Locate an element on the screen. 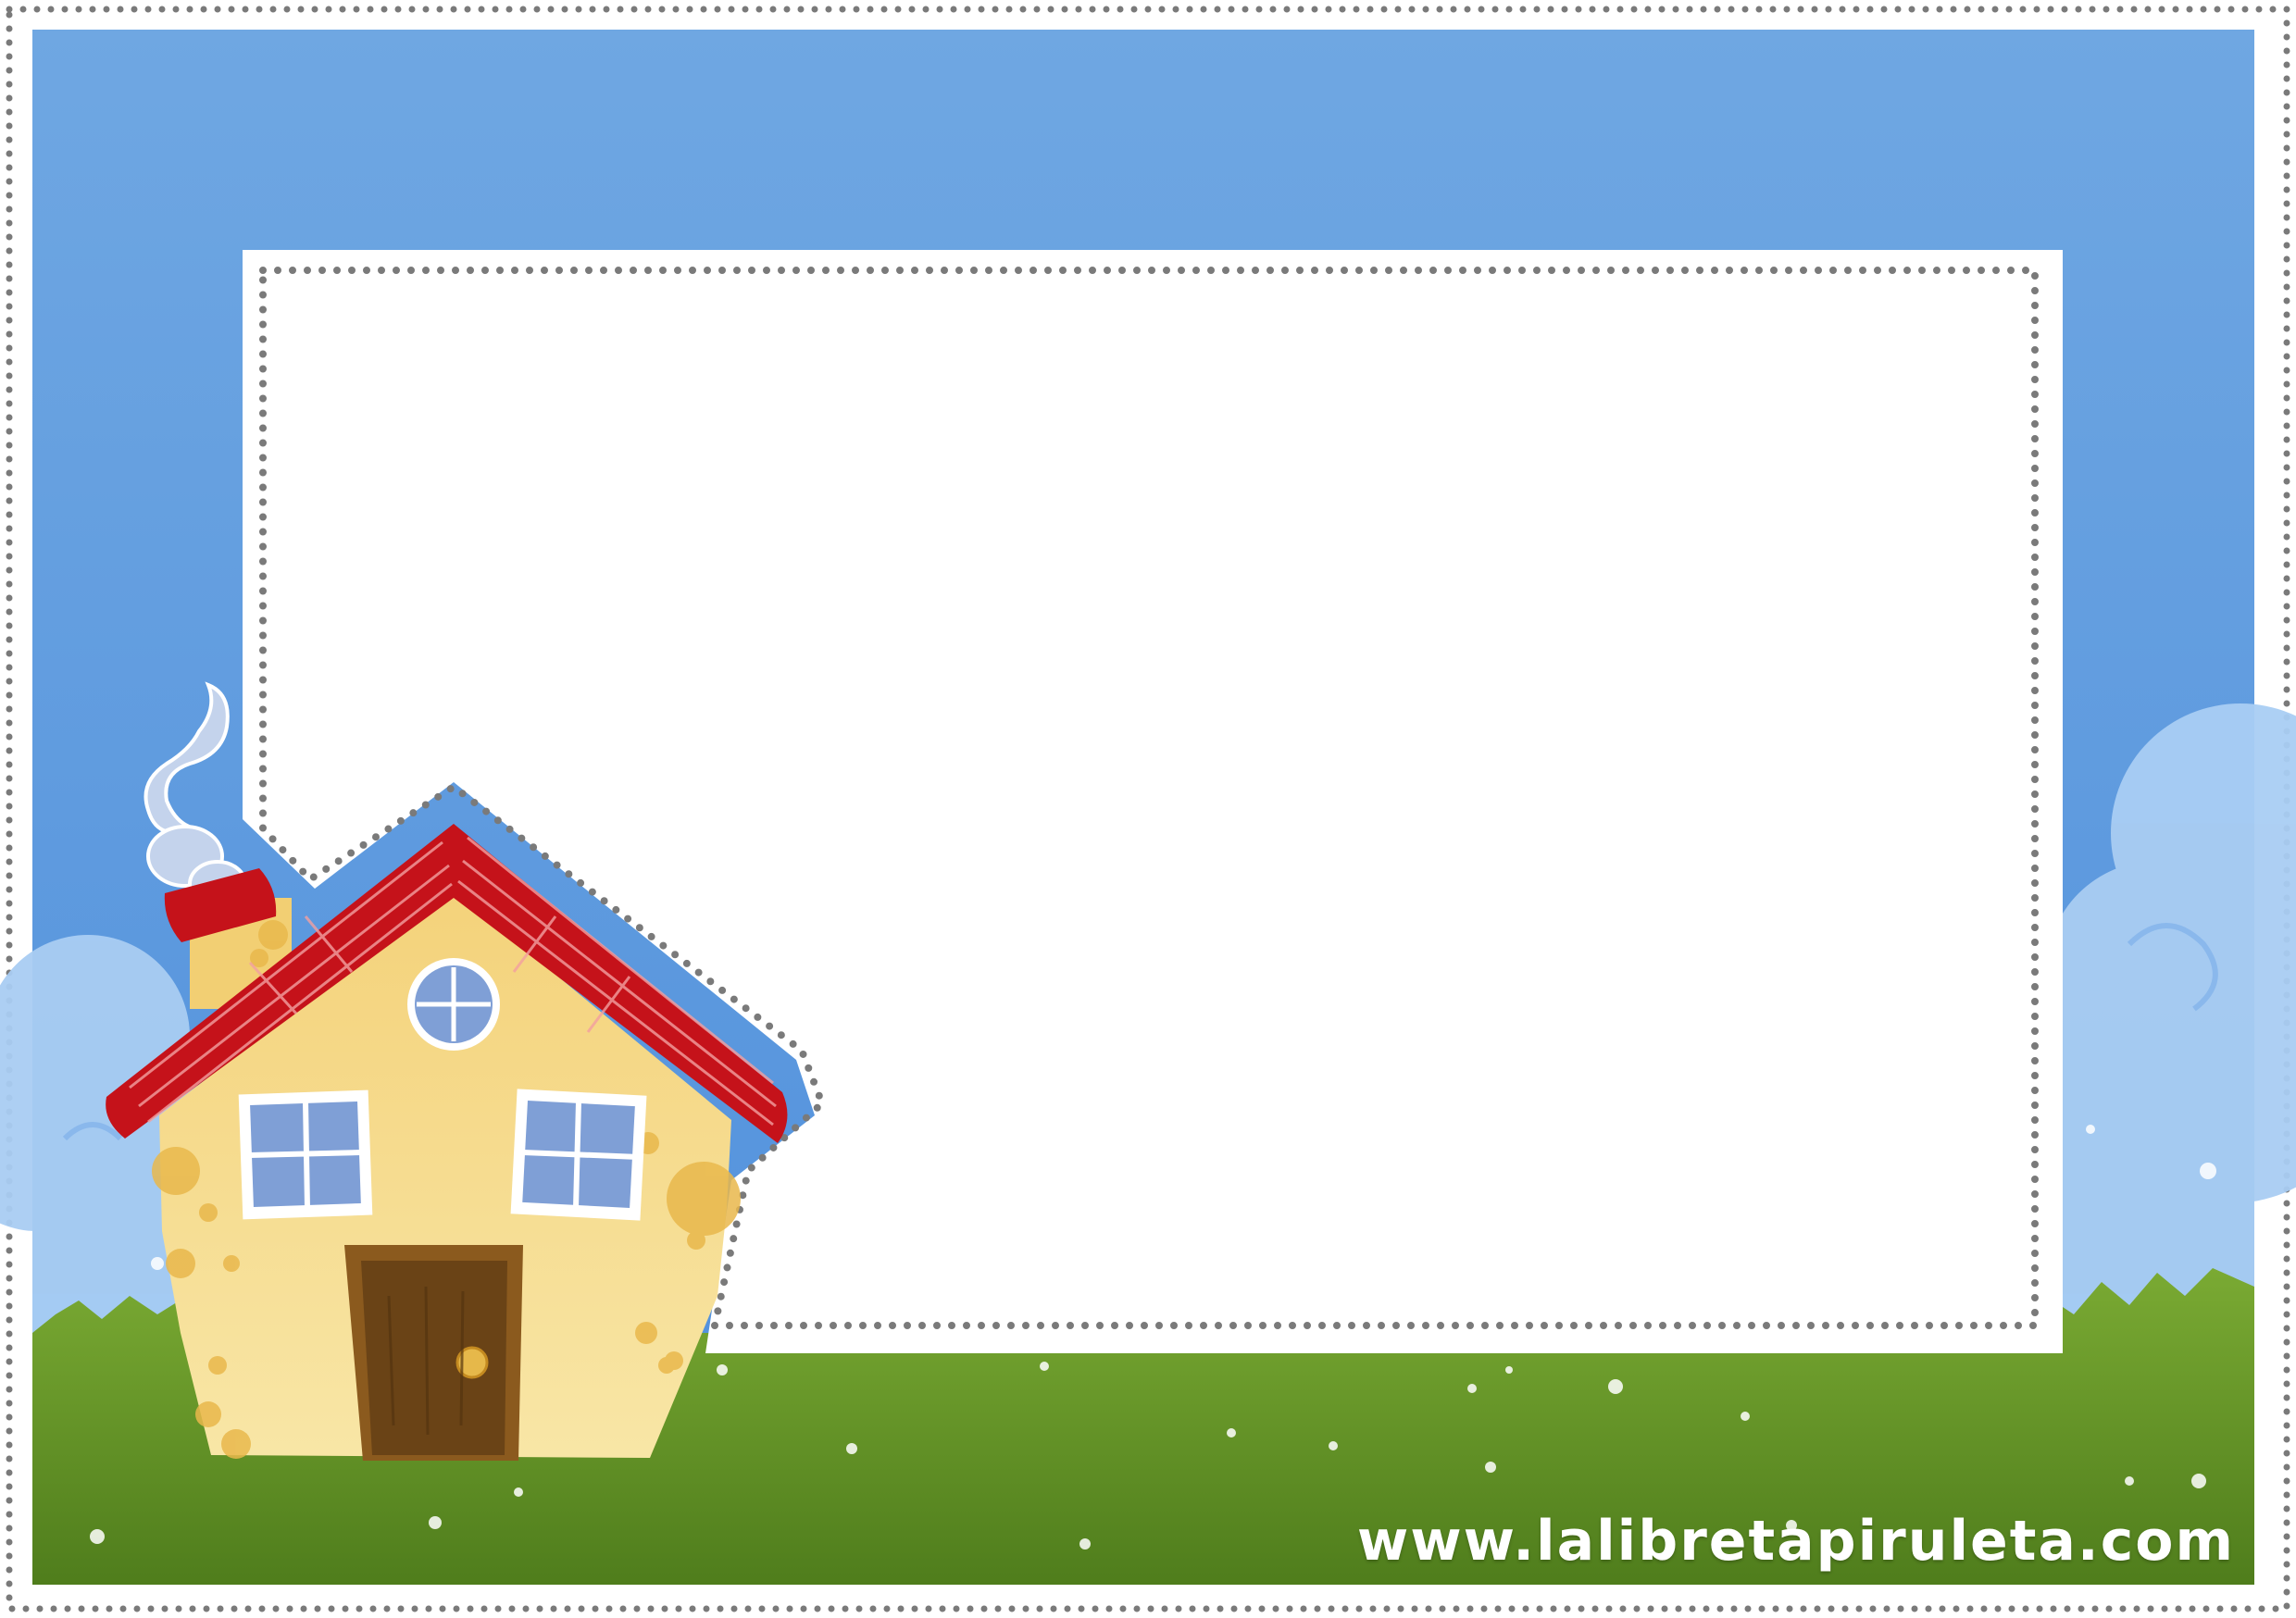  window-left is located at coordinates (305, 1154).